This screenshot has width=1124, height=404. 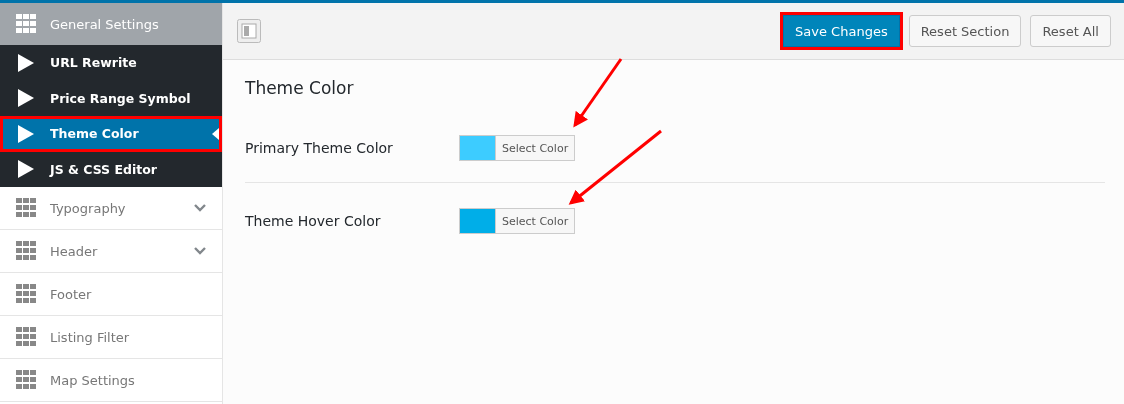 What do you see at coordinates (111, 134) in the screenshot?
I see `sidebar-subitem: Theme Color` at bounding box center [111, 134].